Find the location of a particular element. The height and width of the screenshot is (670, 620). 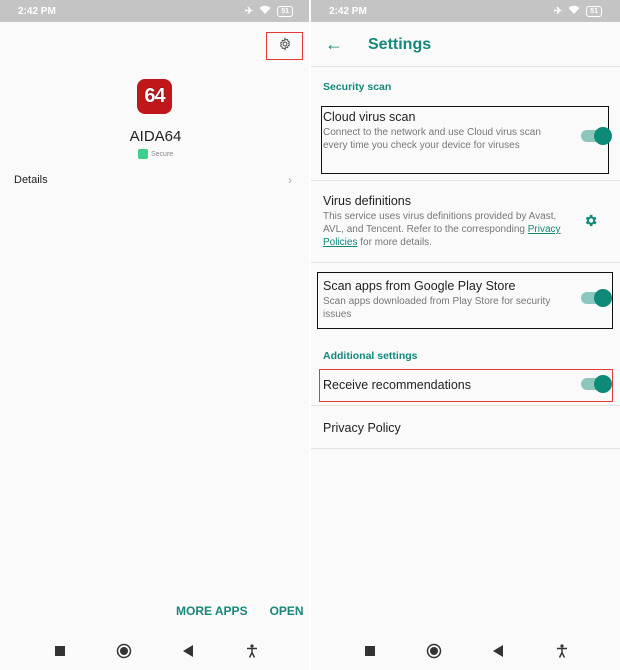

open-button: OPEN is located at coordinates (287, 611).